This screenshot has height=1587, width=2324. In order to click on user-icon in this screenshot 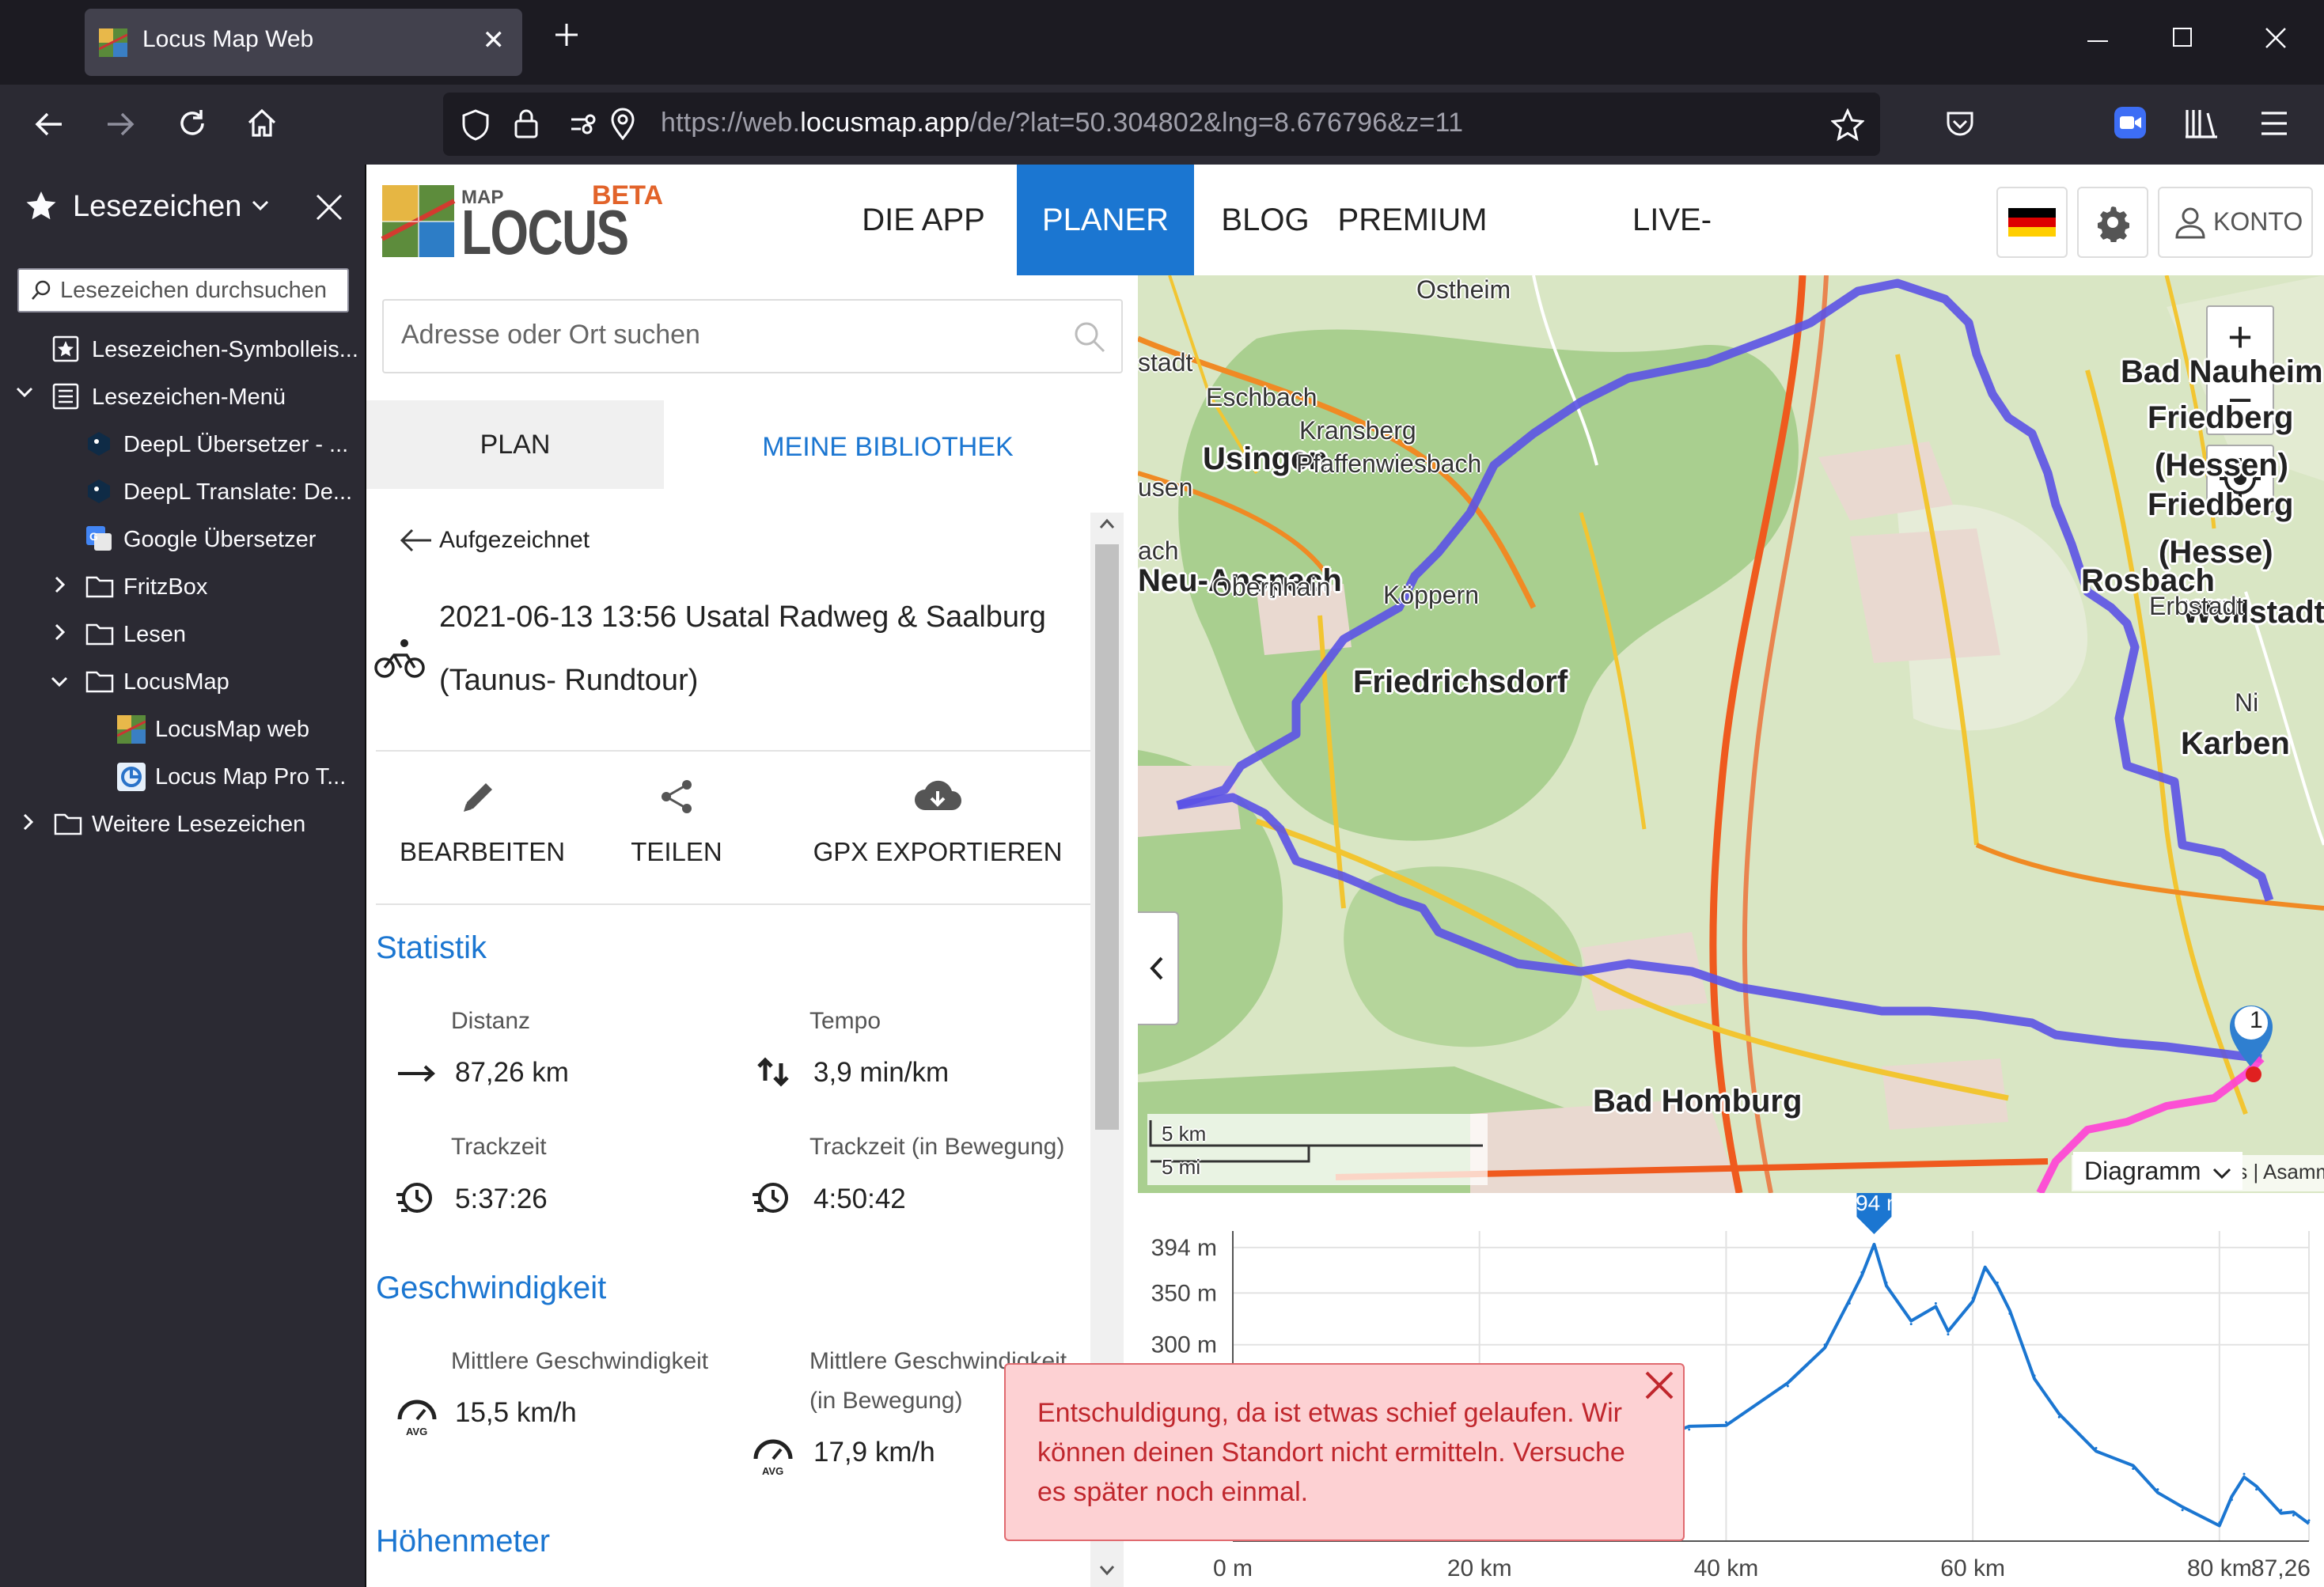, I will do `click(2190, 223)`.